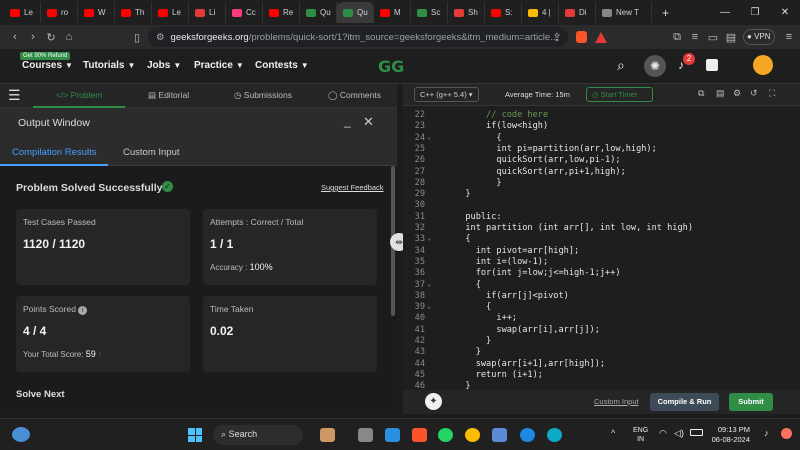 The width and height of the screenshot is (800, 450). What do you see at coordinates (655, 66) in the screenshot?
I see `theme-toggle-icon: ✺` at bounding box center [655, 66].